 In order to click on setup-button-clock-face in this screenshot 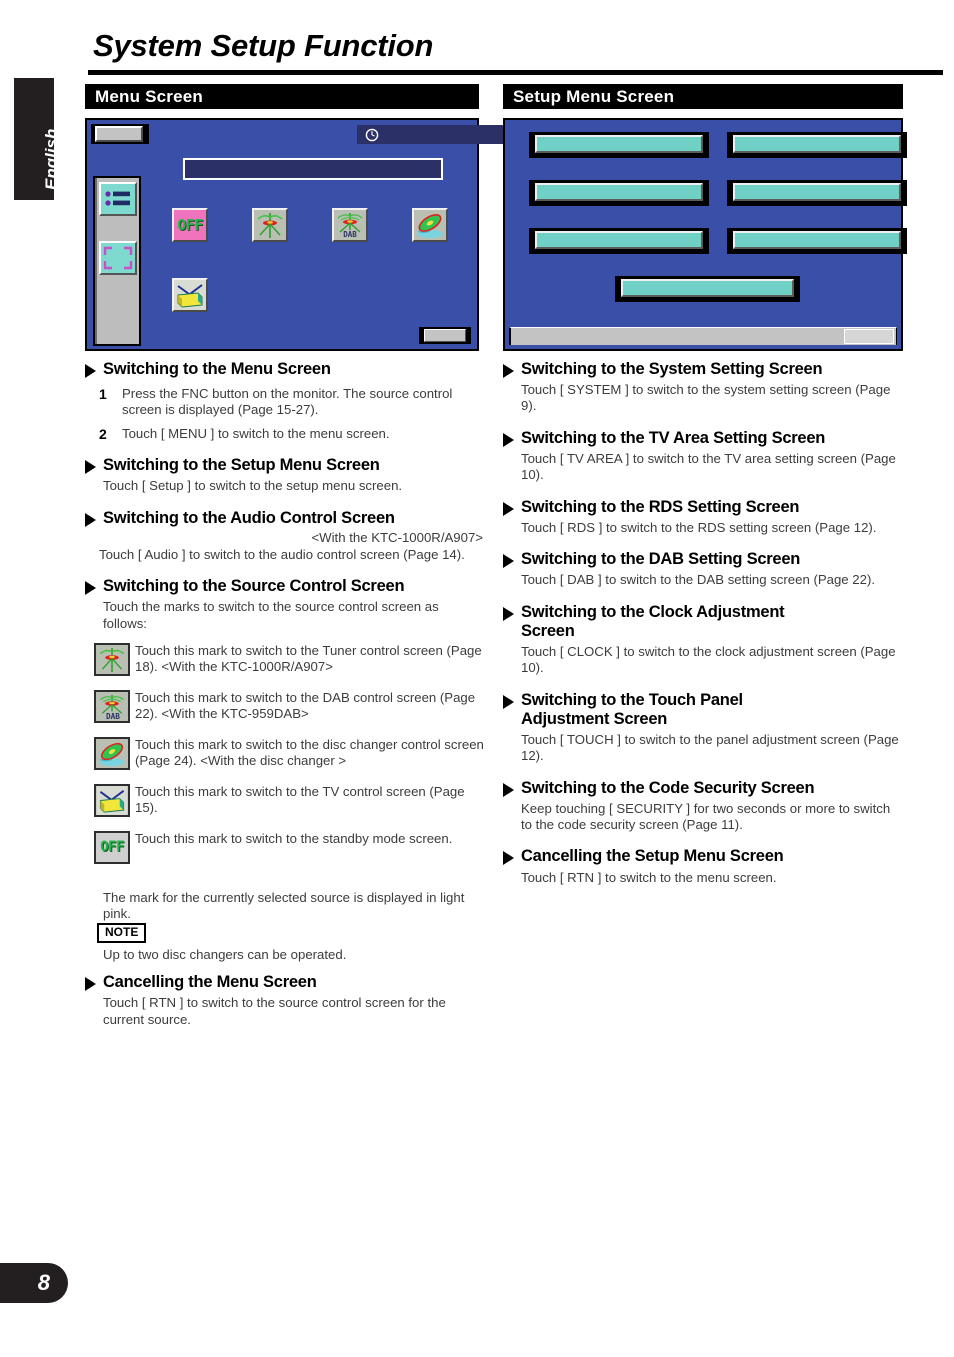, I will do `click(619, 240)`.